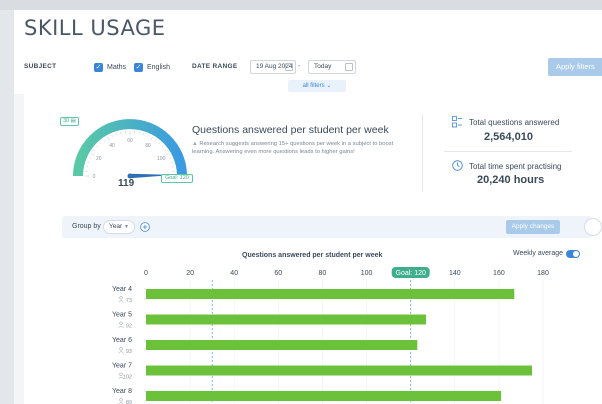 This screenshot has height=404, width=602. Describe the element at coordinates (122, 366) in the screenshot. I see `category-label: Year 7` at that location.